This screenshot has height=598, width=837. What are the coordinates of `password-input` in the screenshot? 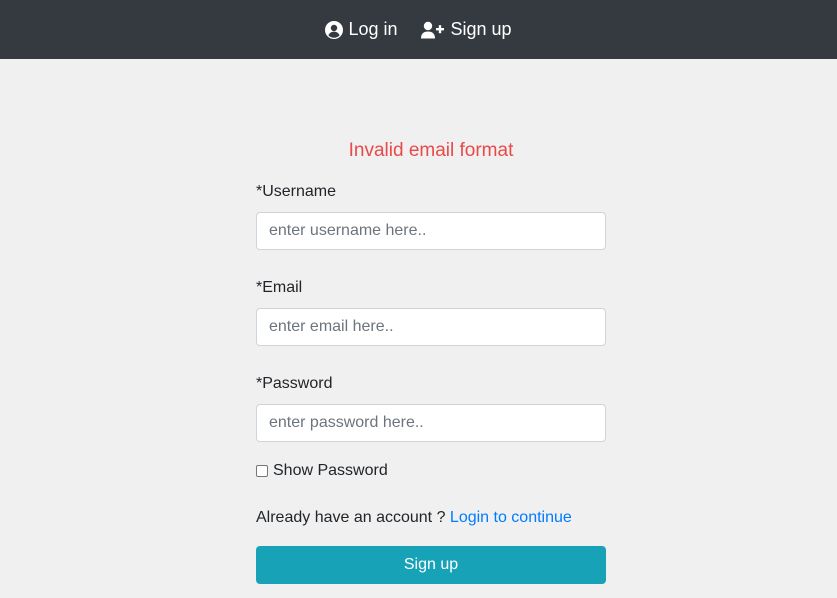 It's located at (431, 423).